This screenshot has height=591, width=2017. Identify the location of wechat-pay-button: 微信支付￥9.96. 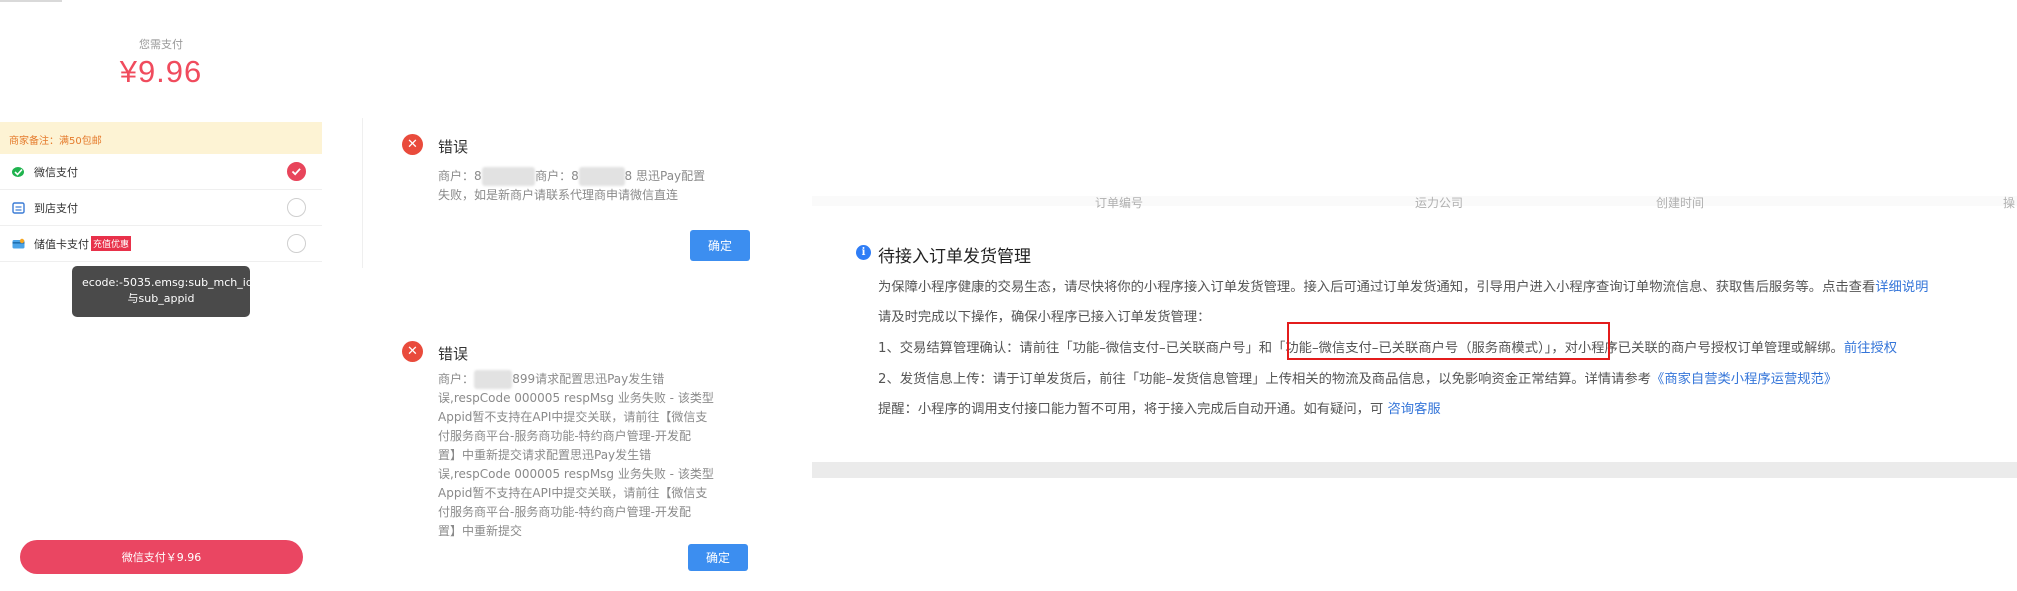
(161, 557).